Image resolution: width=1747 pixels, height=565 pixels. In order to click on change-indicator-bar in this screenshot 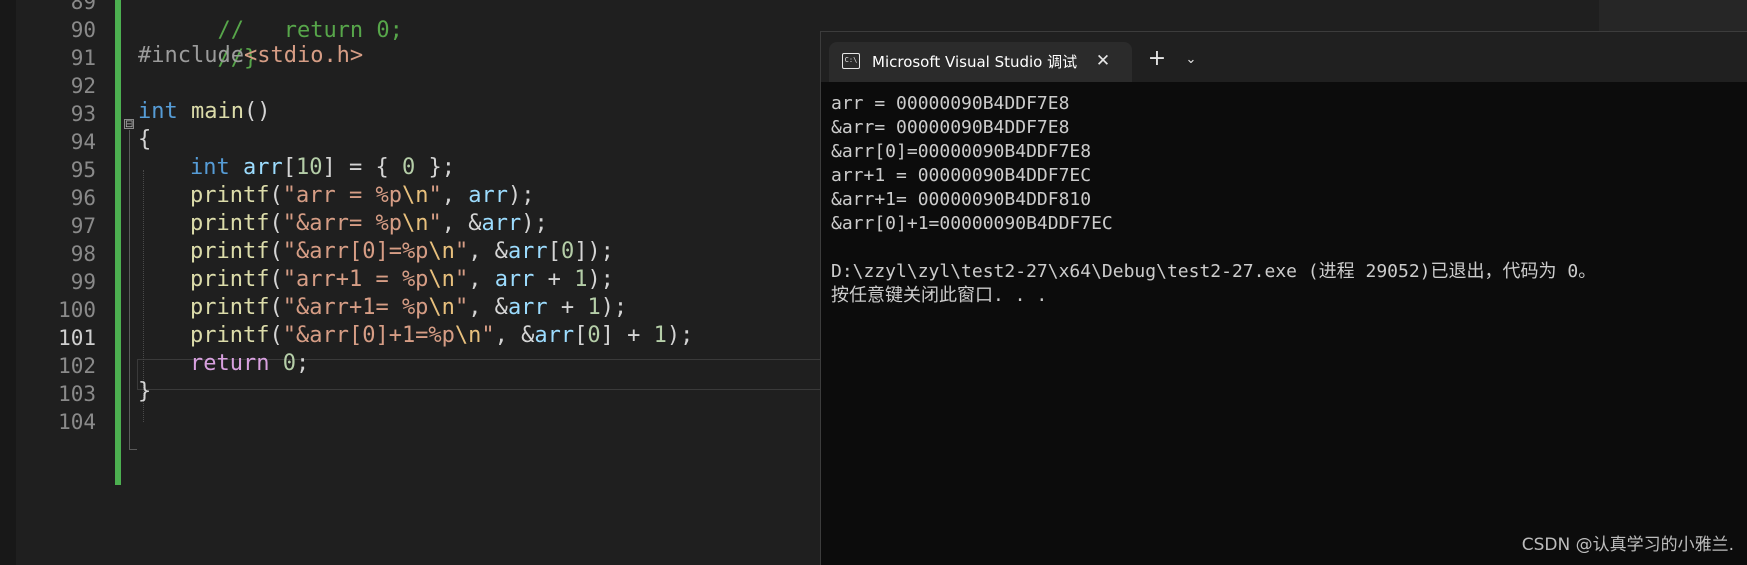, I will do `click(118, 242)`.